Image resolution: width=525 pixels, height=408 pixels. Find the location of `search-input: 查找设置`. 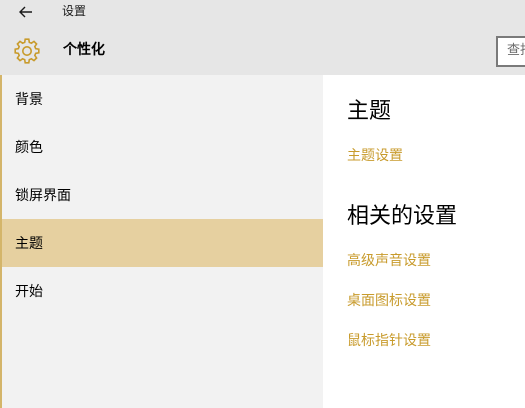

search-input: 查找设置 is located at coordinates (510, 51).